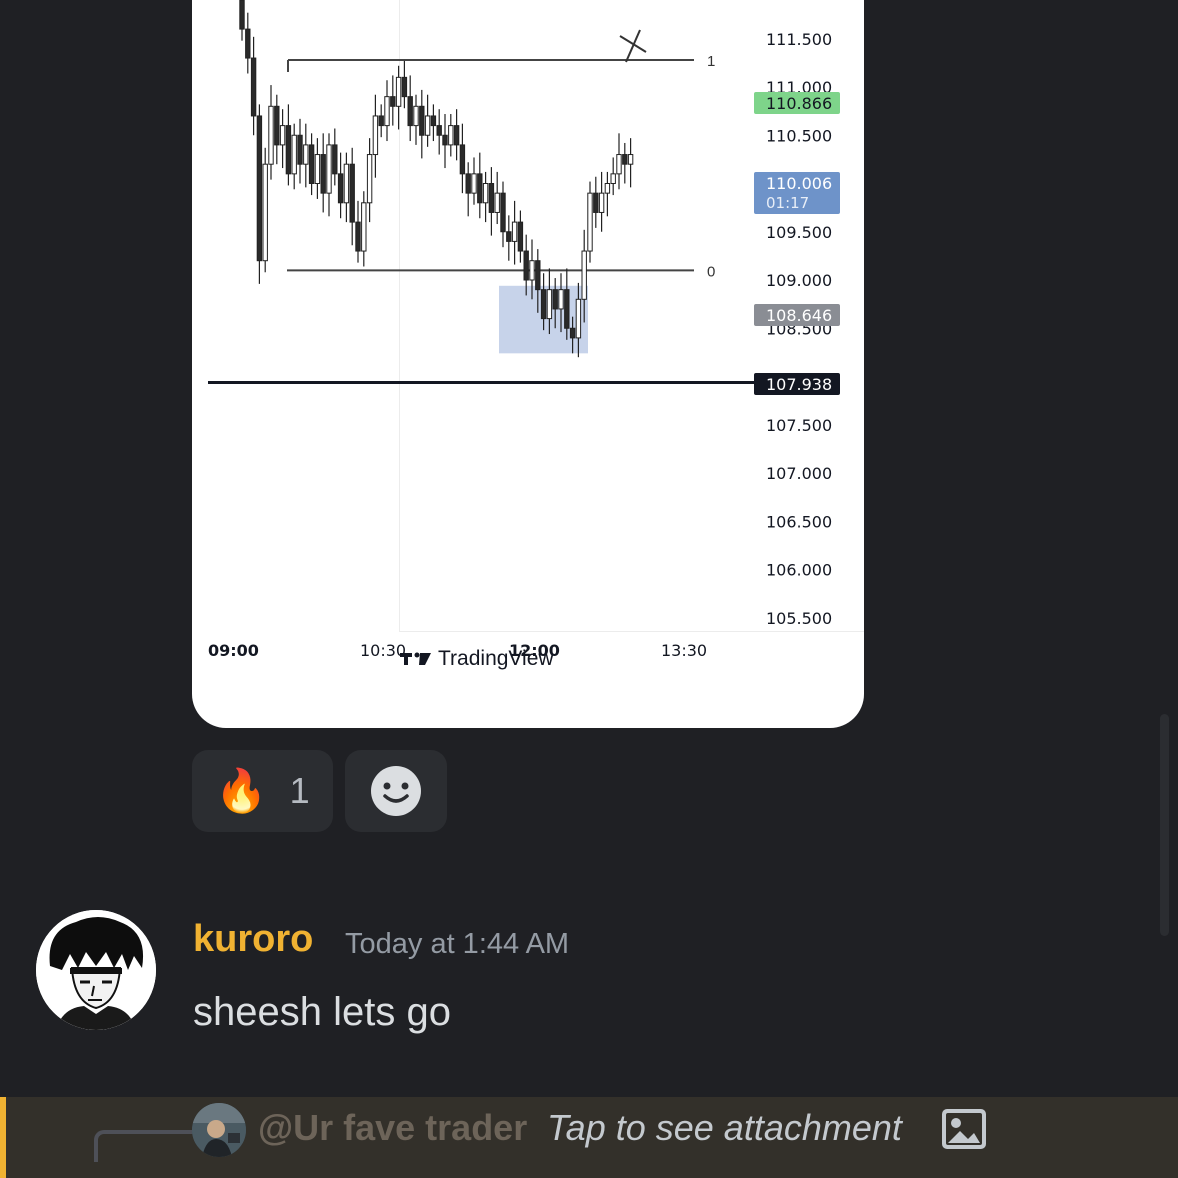  I want to click on price-label-value: 110.006, so click(799, 183).